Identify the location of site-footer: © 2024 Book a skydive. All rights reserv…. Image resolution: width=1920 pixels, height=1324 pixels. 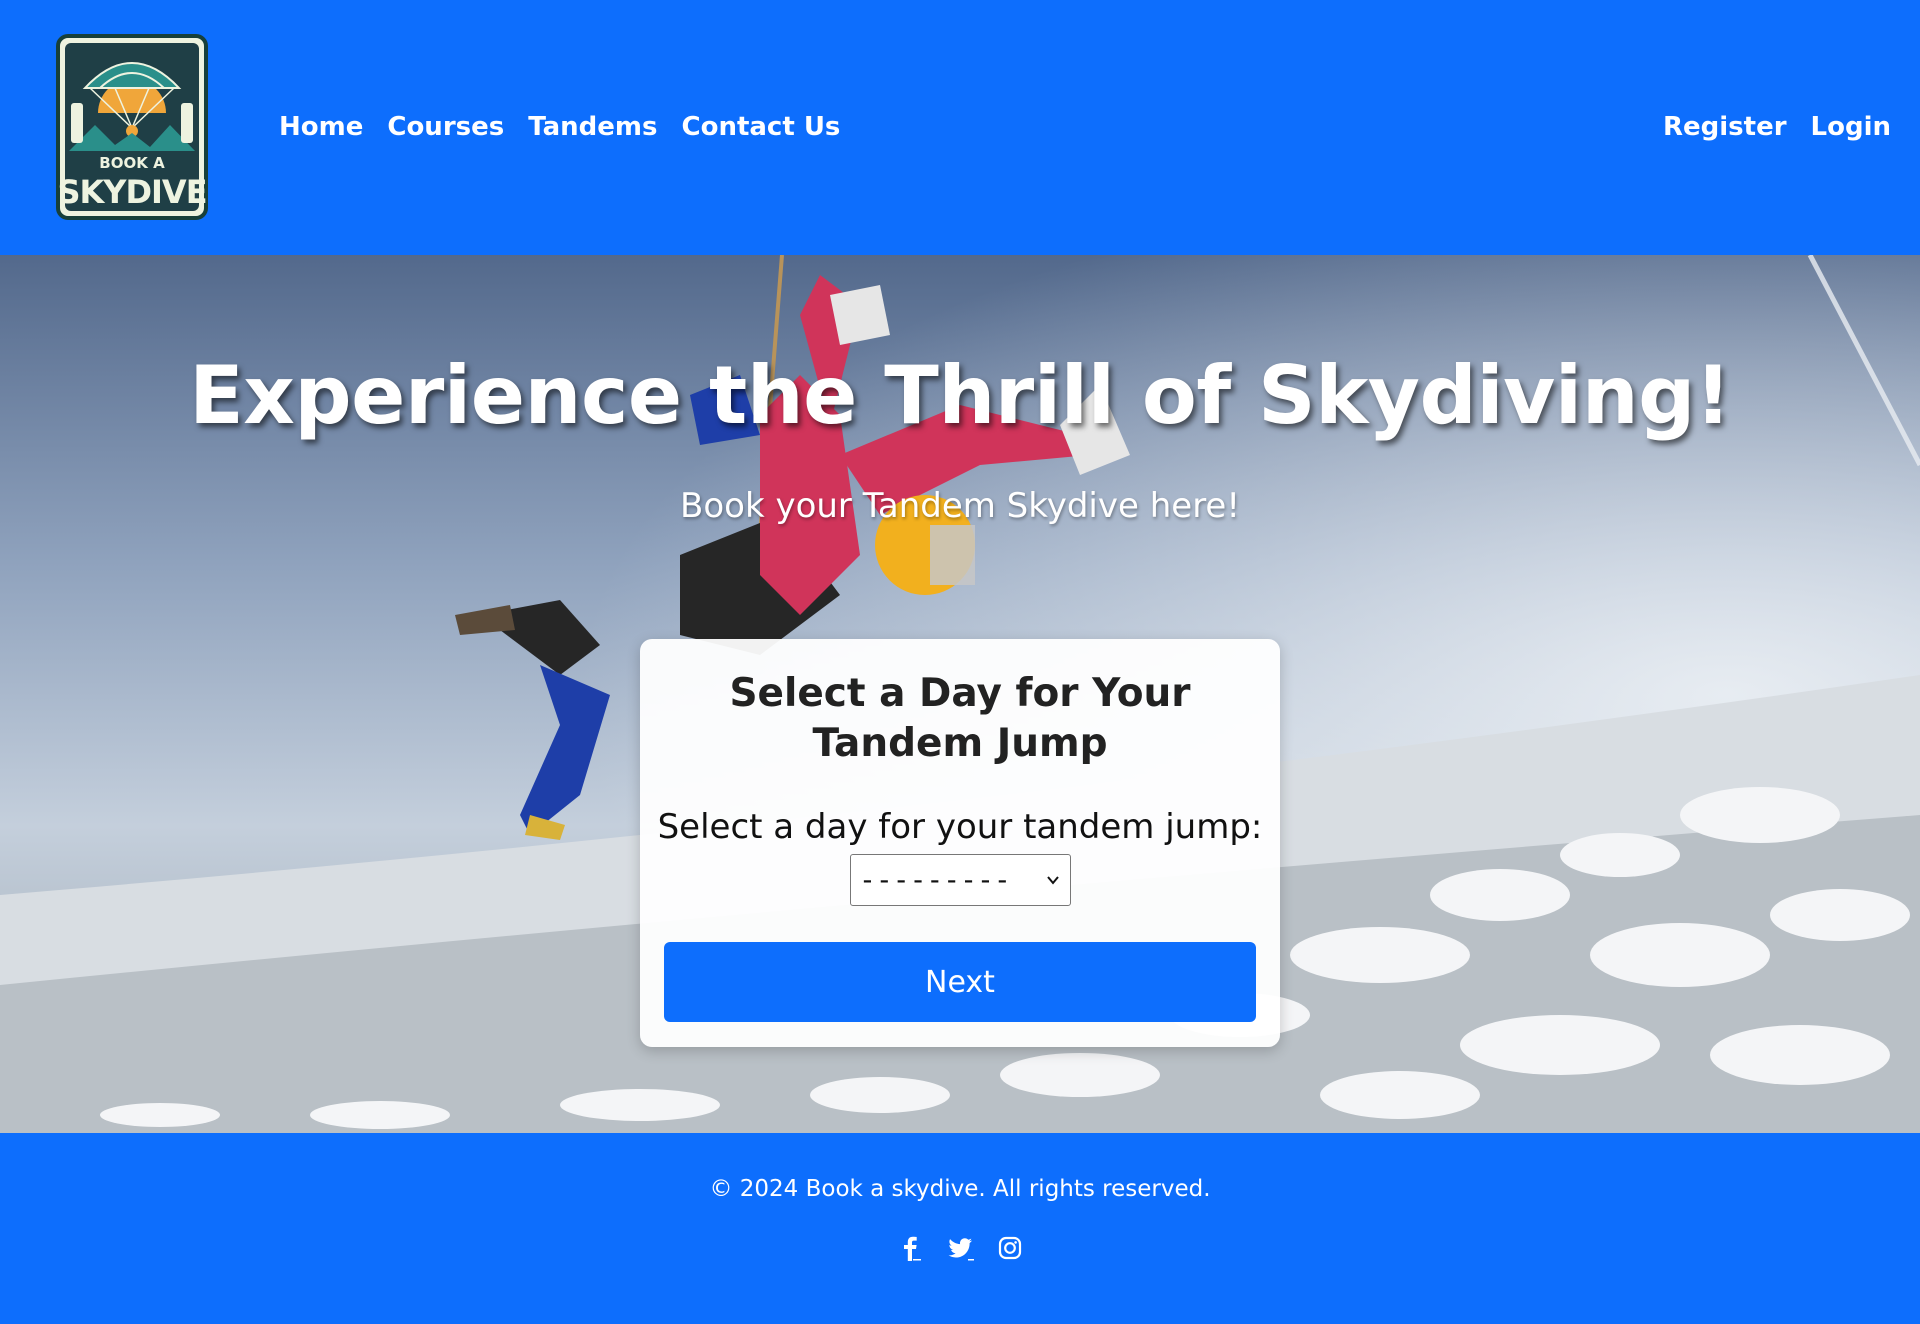
(960, 1228).